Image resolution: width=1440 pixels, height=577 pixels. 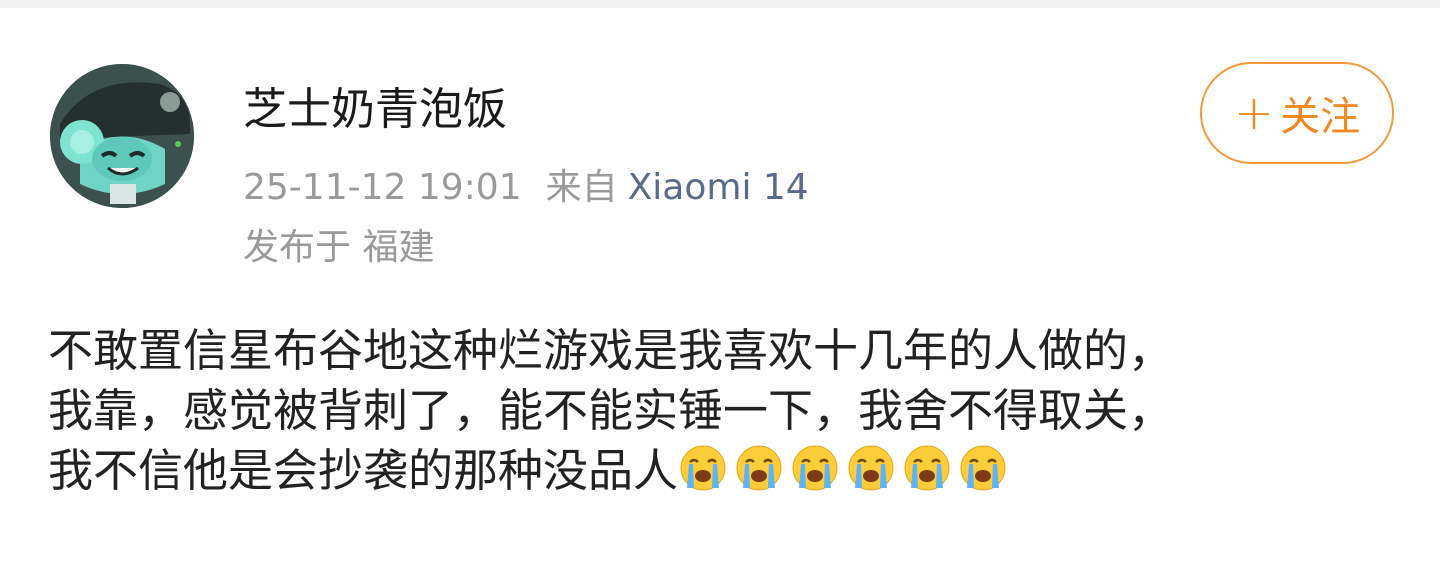 I want to click on plus-icon: +, so click(x=1254, y=113).